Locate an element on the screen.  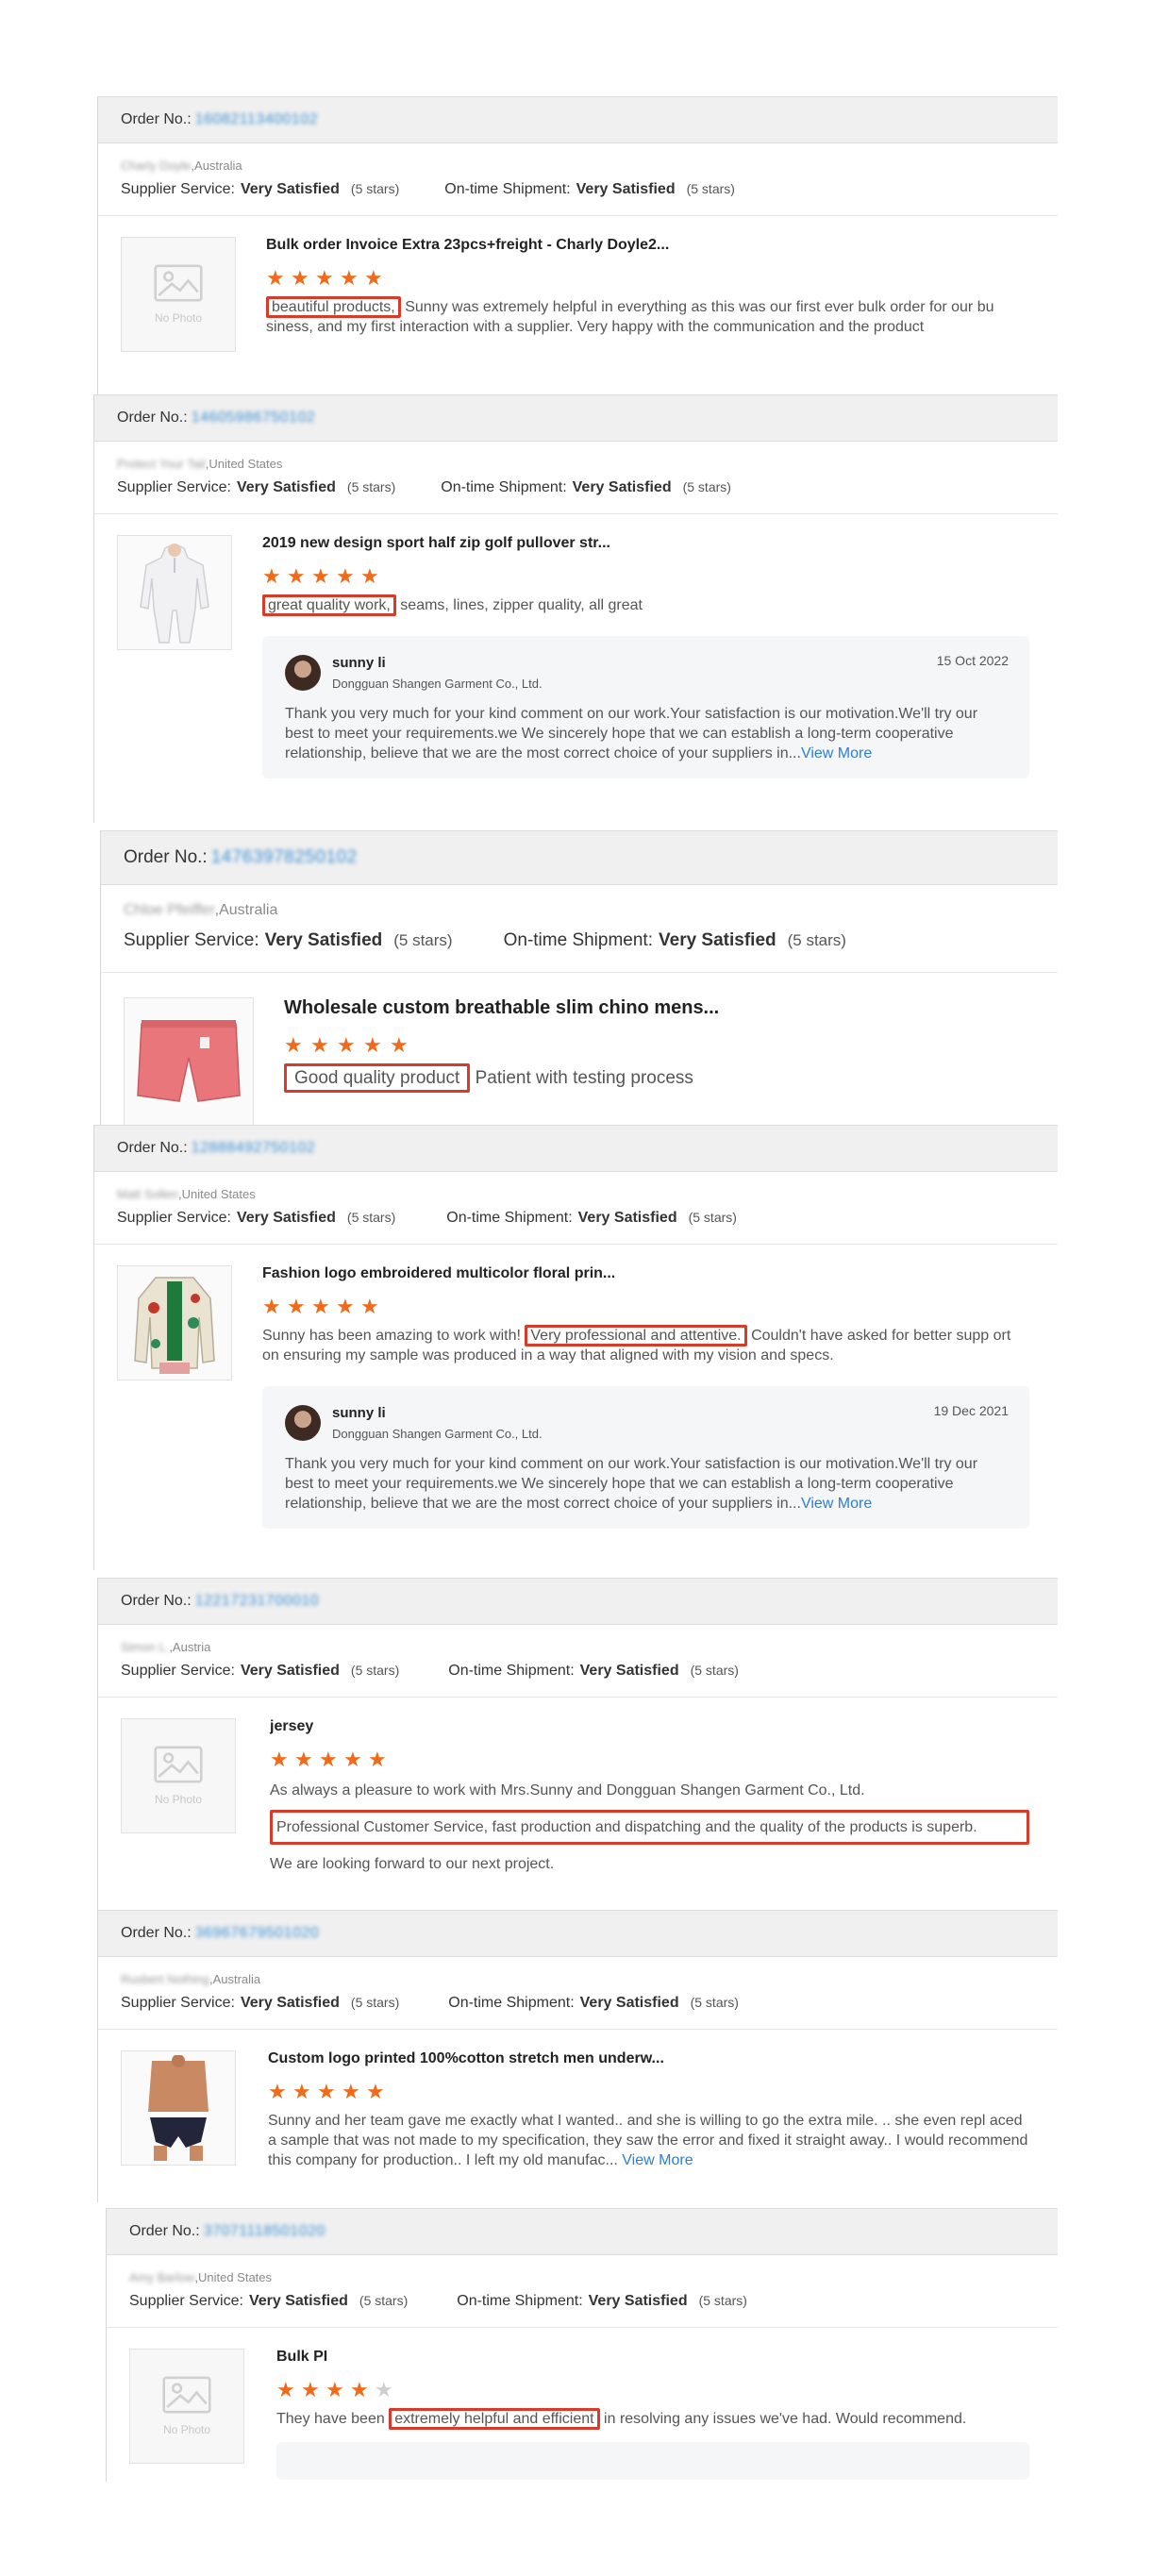
buyer-country: ,United States is located at coordinates (233, 2276).